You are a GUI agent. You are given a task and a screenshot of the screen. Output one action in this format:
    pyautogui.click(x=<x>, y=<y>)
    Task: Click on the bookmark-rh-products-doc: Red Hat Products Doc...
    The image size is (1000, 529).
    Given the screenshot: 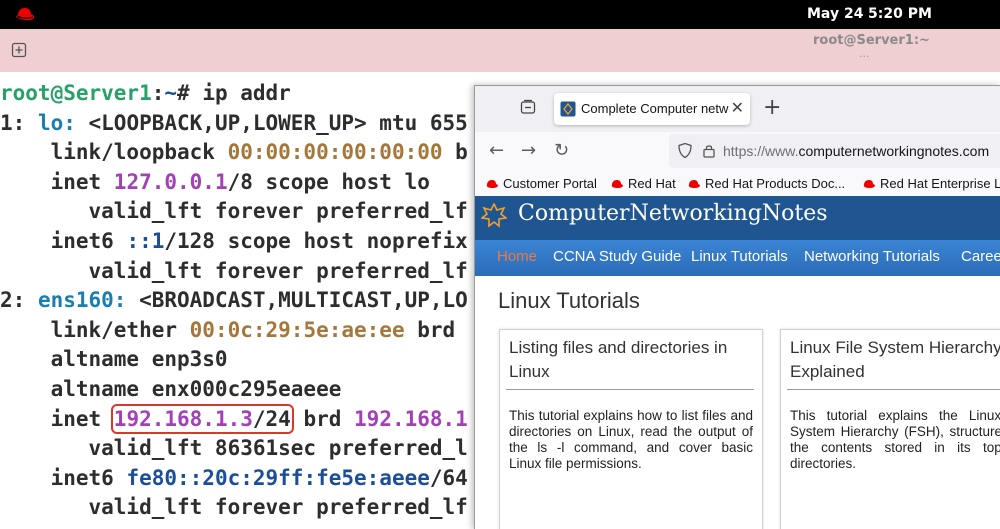 What is the action you would take?
    pyautogui.click(x=766, y=183)
    